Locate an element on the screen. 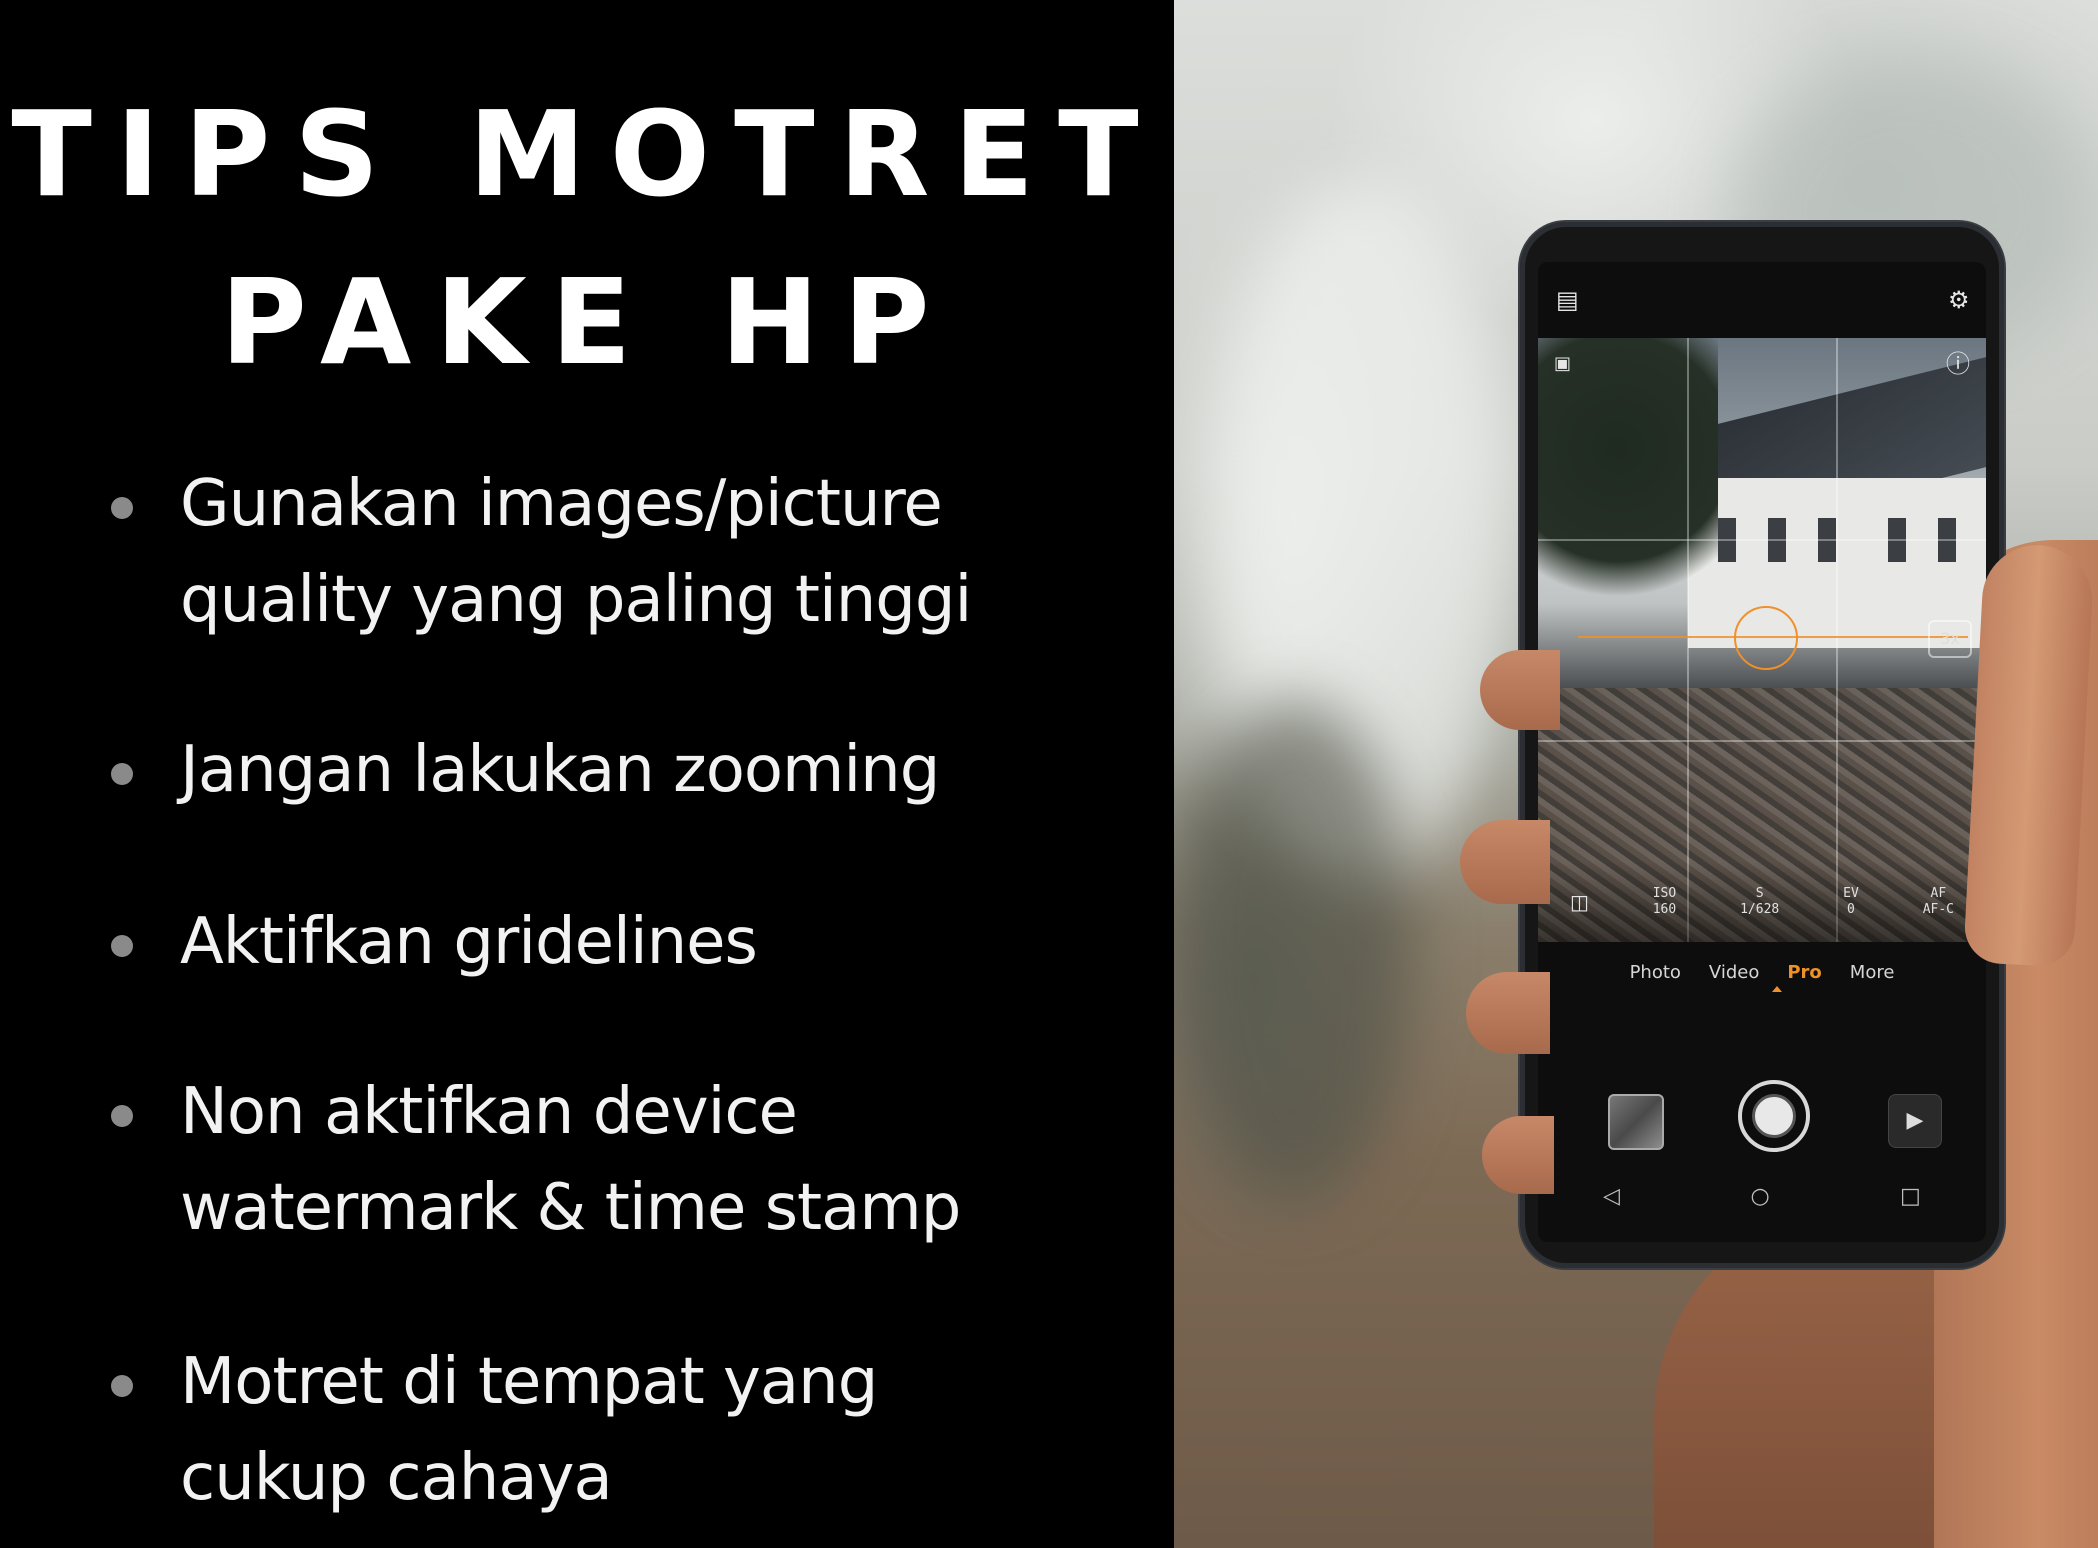 This screenshot has height=1548, width=2098. active-mode-marker-icon is located at coordinates (1777, 989).